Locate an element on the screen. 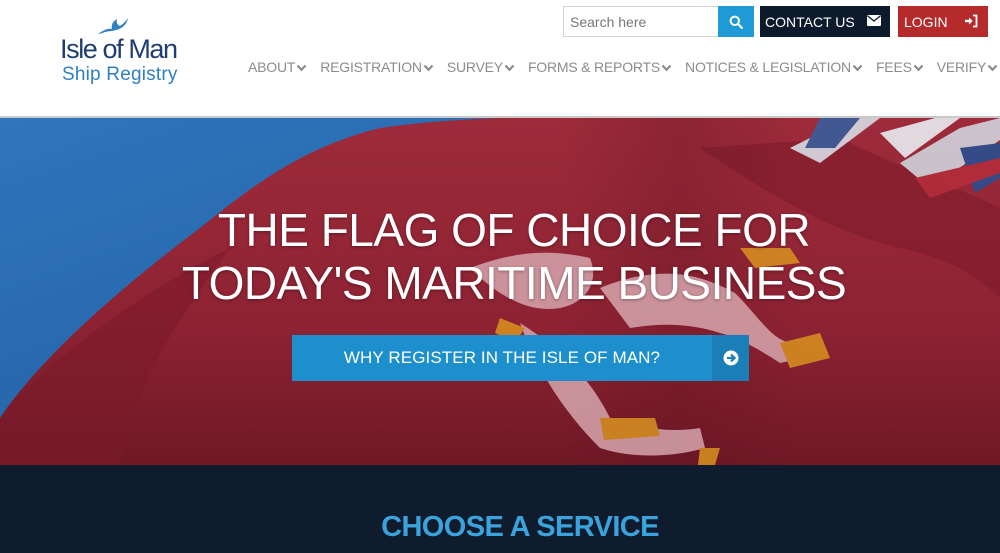 The image size is (1000, 553). envelope-icon is located at coordinates (874, 20).